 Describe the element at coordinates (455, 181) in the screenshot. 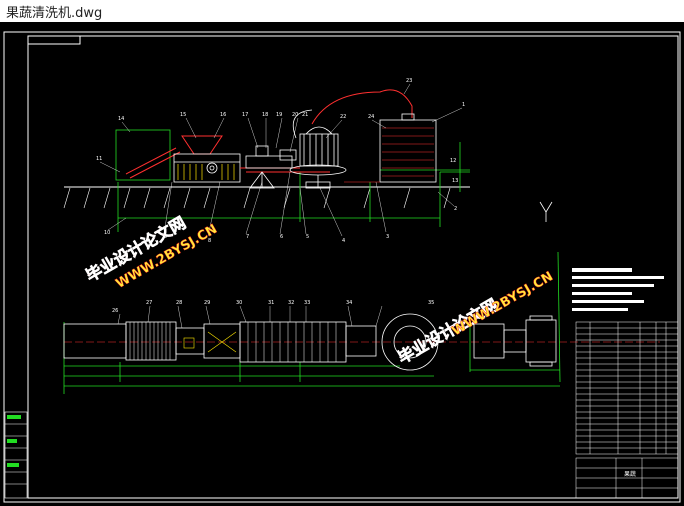

I see `label-13: 13` at that location.